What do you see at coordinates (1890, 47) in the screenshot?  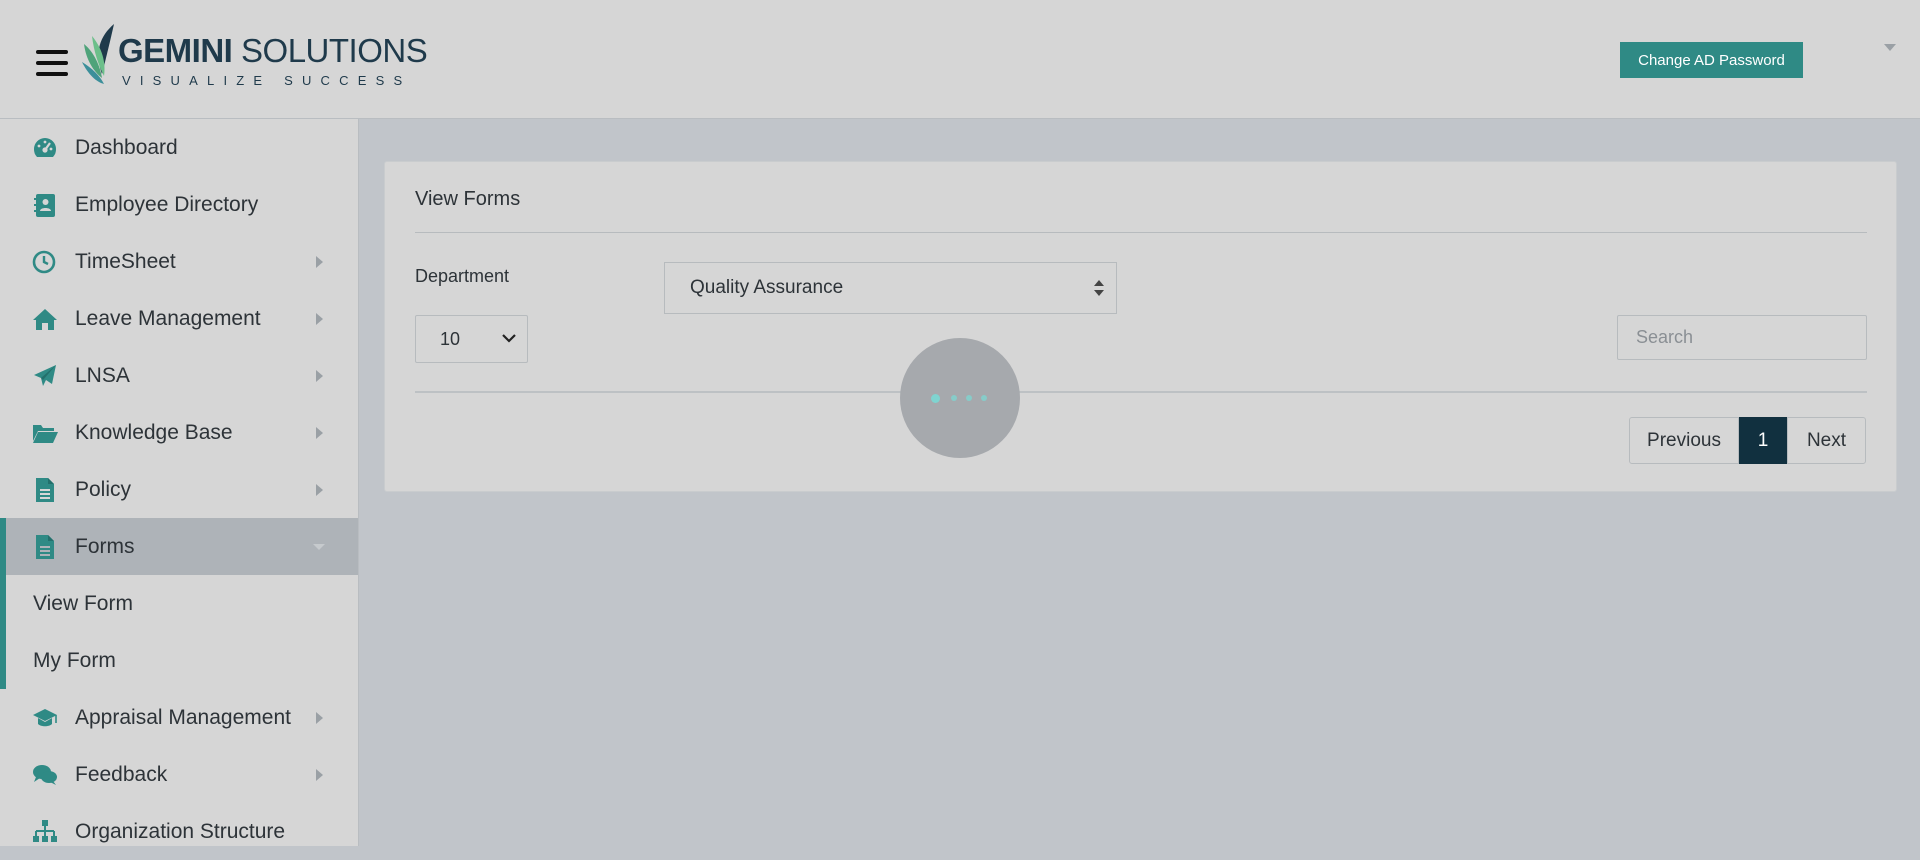 I see `user-menu-caret-icon` at bounding box center [1890, 47].